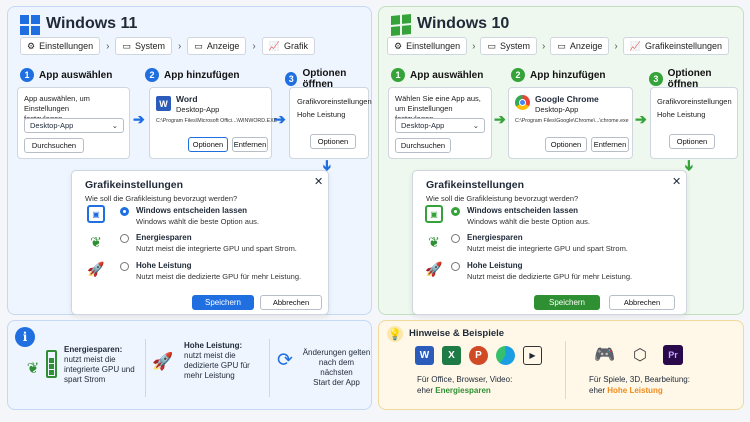 This screenshot has width=750, height=422. What do you see at coordinates (424, 355) in the screenshot?
I see `word-icon: W` at bounding box center [424, 355].